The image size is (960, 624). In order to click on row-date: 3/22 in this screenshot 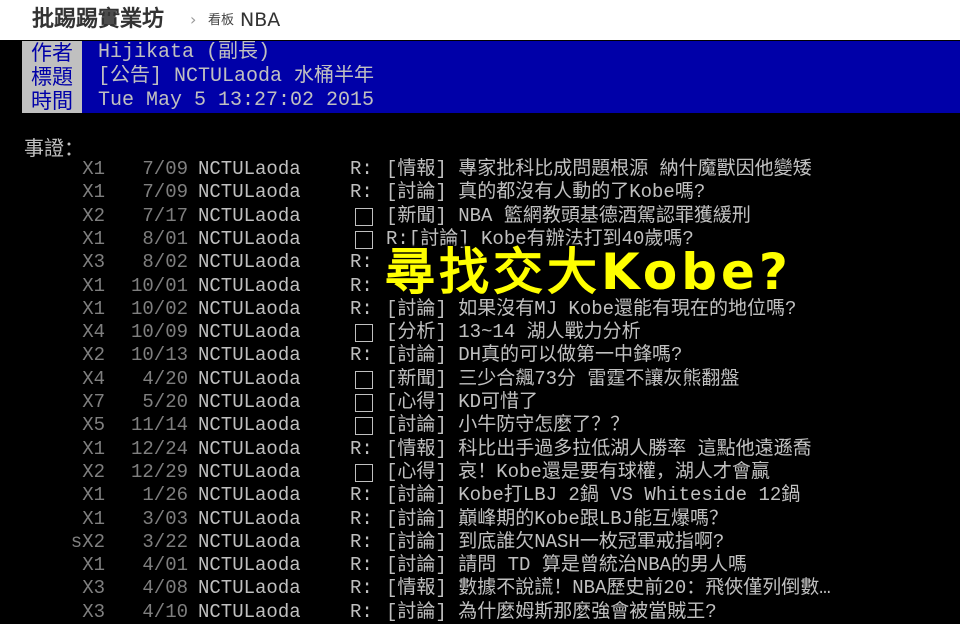, I will do `click(165, 541)`.